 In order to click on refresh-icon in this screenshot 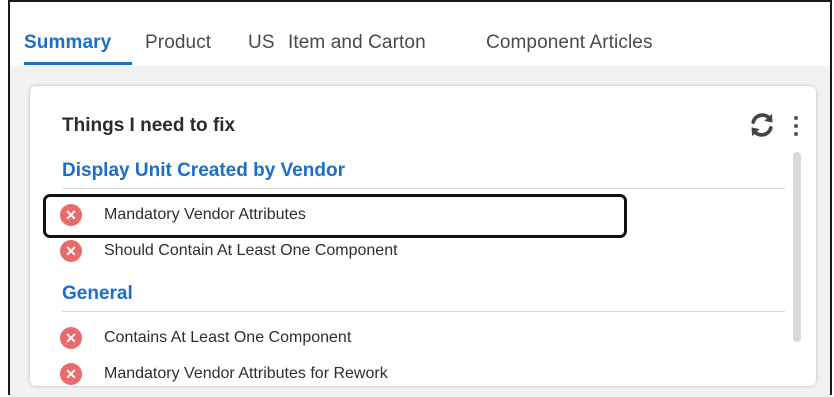, I will do `click(762, 125)`.